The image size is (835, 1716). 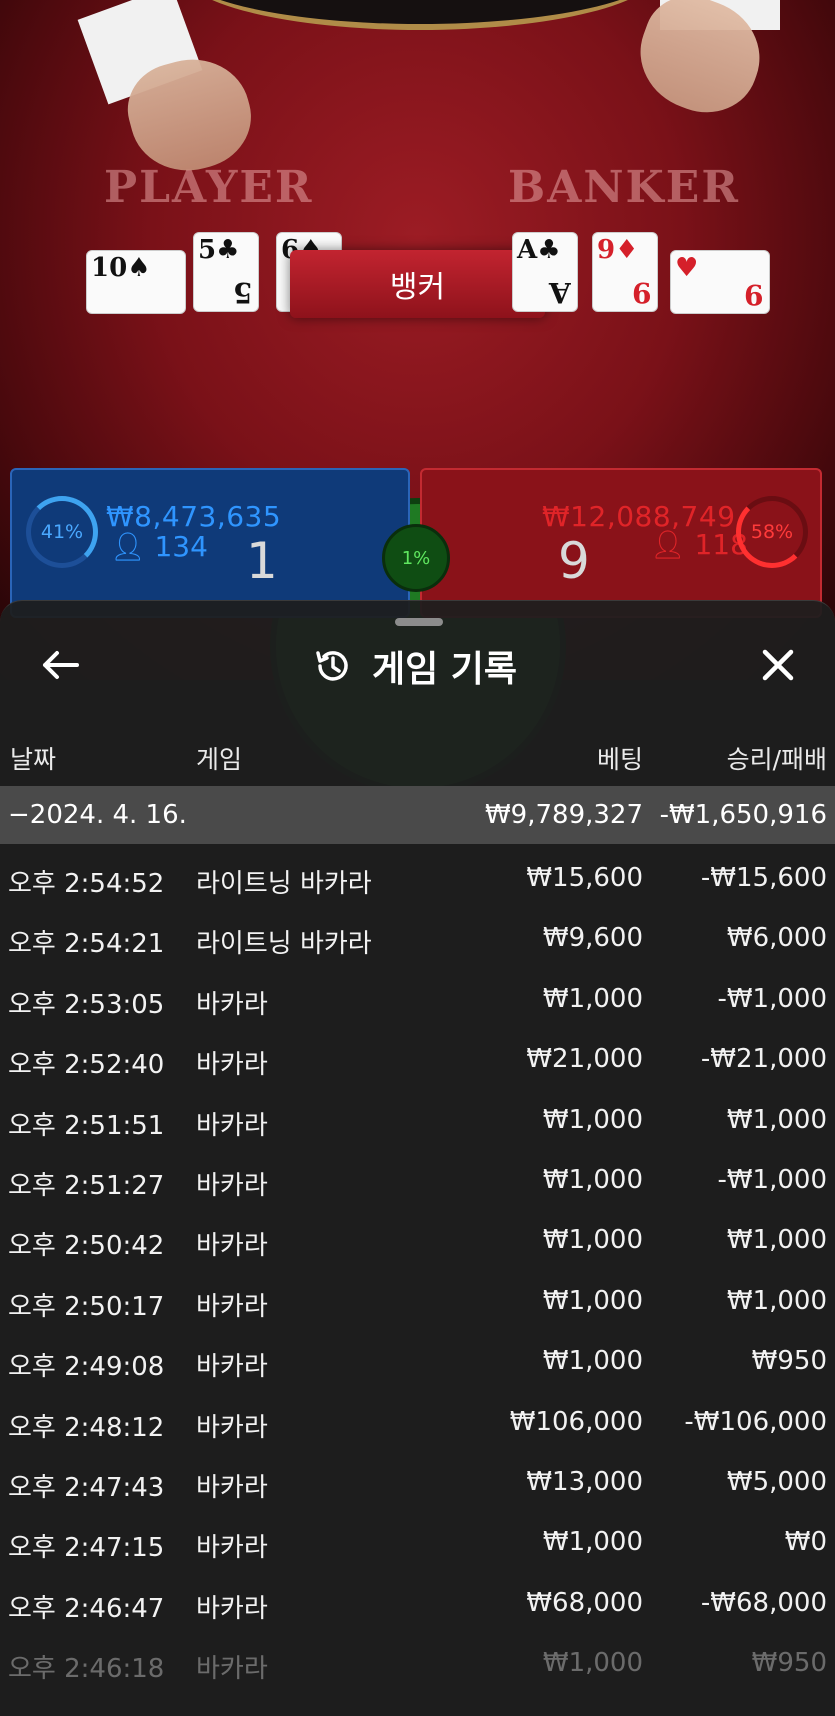 I want to click on player-score: 1, so click(x=262, y=561).